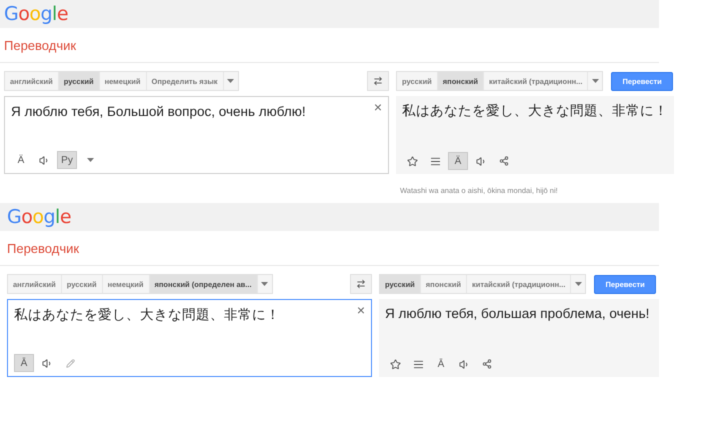 The height and width of the screenshot is (442, 703). Describe the element at coordinates (517, 314) in the screenshot. I see `result-text: Я люблю тебя, большая проблема, очень!` at that location.